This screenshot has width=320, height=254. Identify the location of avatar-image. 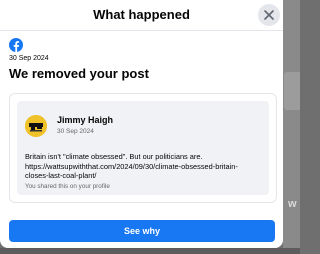
(36, 126).